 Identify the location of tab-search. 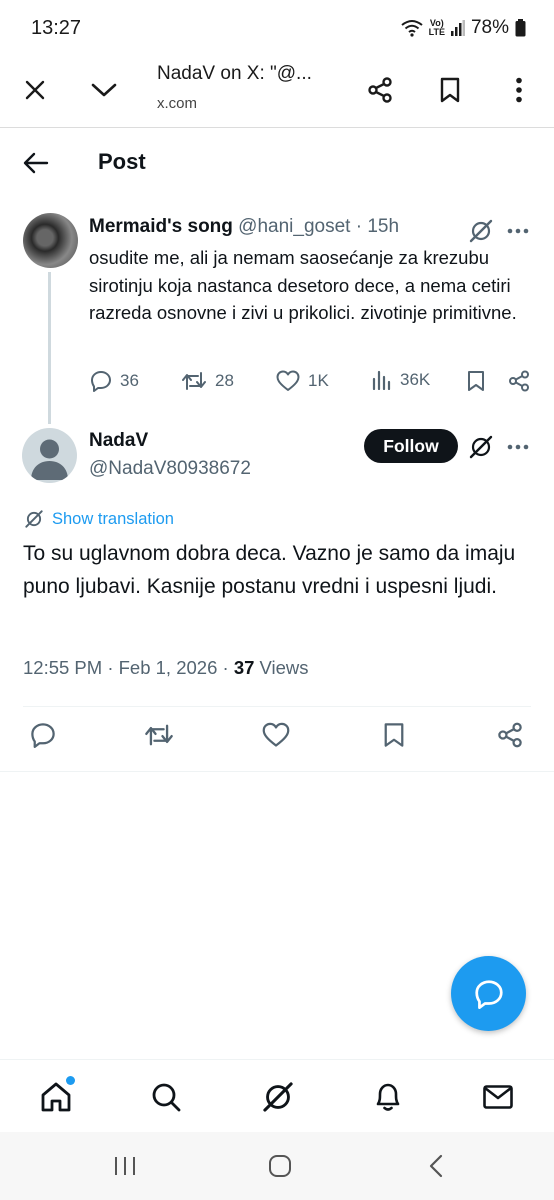
(166, 1097).